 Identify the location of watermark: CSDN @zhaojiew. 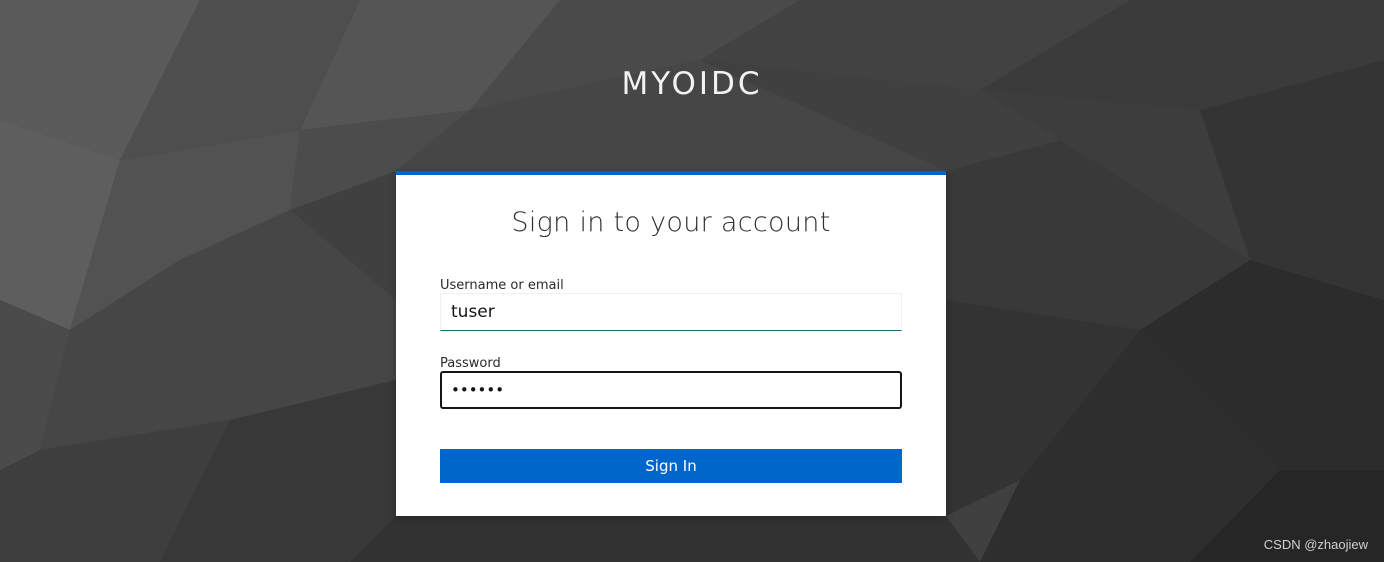
(1315, 544).